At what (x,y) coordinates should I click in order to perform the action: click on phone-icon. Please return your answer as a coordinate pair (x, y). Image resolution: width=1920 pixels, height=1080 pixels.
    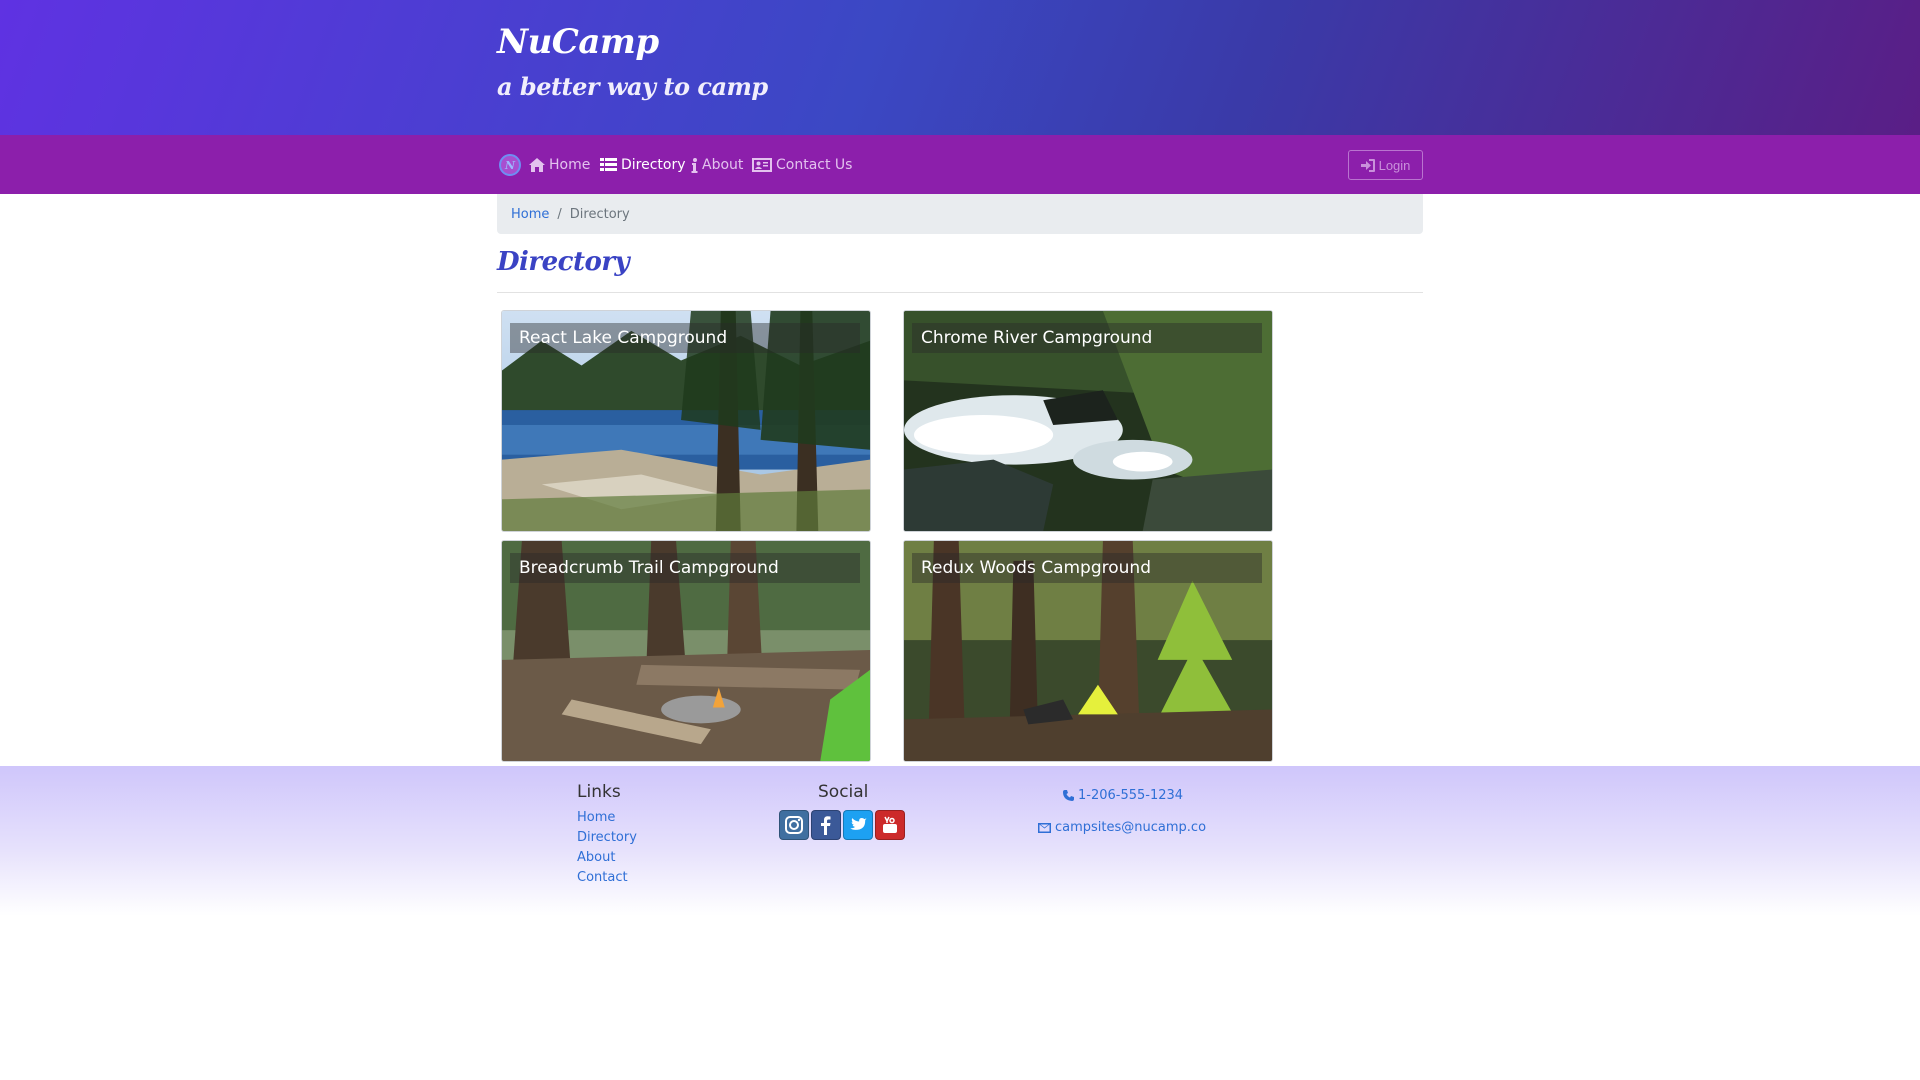
    Looking at the image, I should click on (1068, 795).